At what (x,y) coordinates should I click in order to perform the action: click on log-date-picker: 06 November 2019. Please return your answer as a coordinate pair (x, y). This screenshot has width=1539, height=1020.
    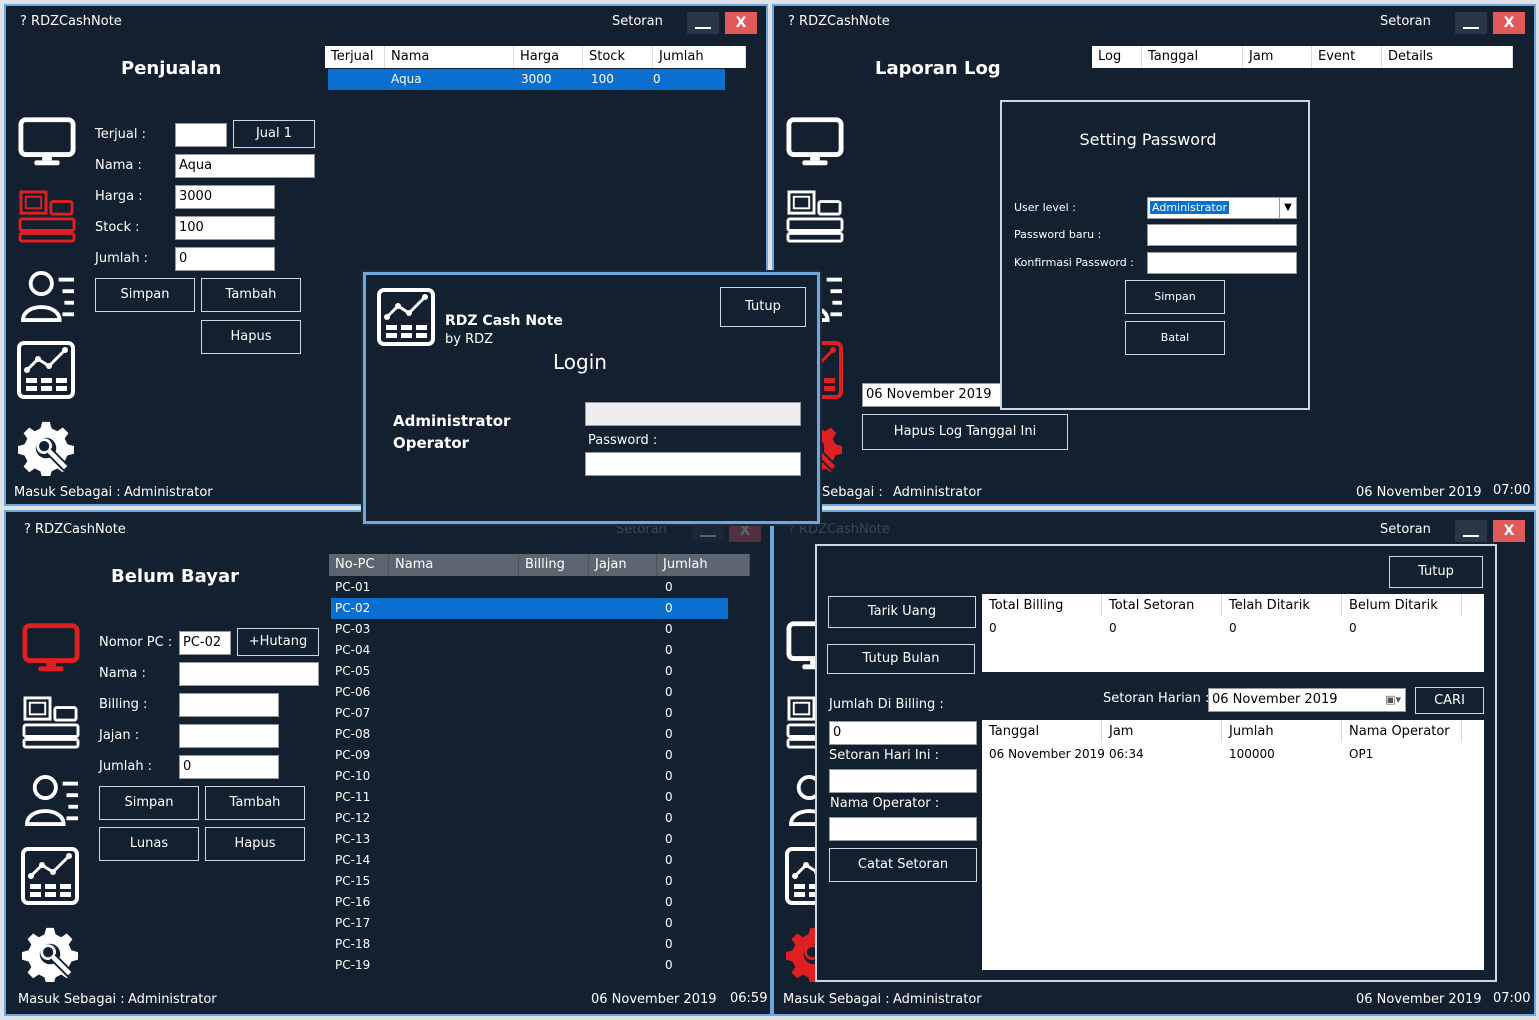
    Looking at the image, I should click on (932, 395).